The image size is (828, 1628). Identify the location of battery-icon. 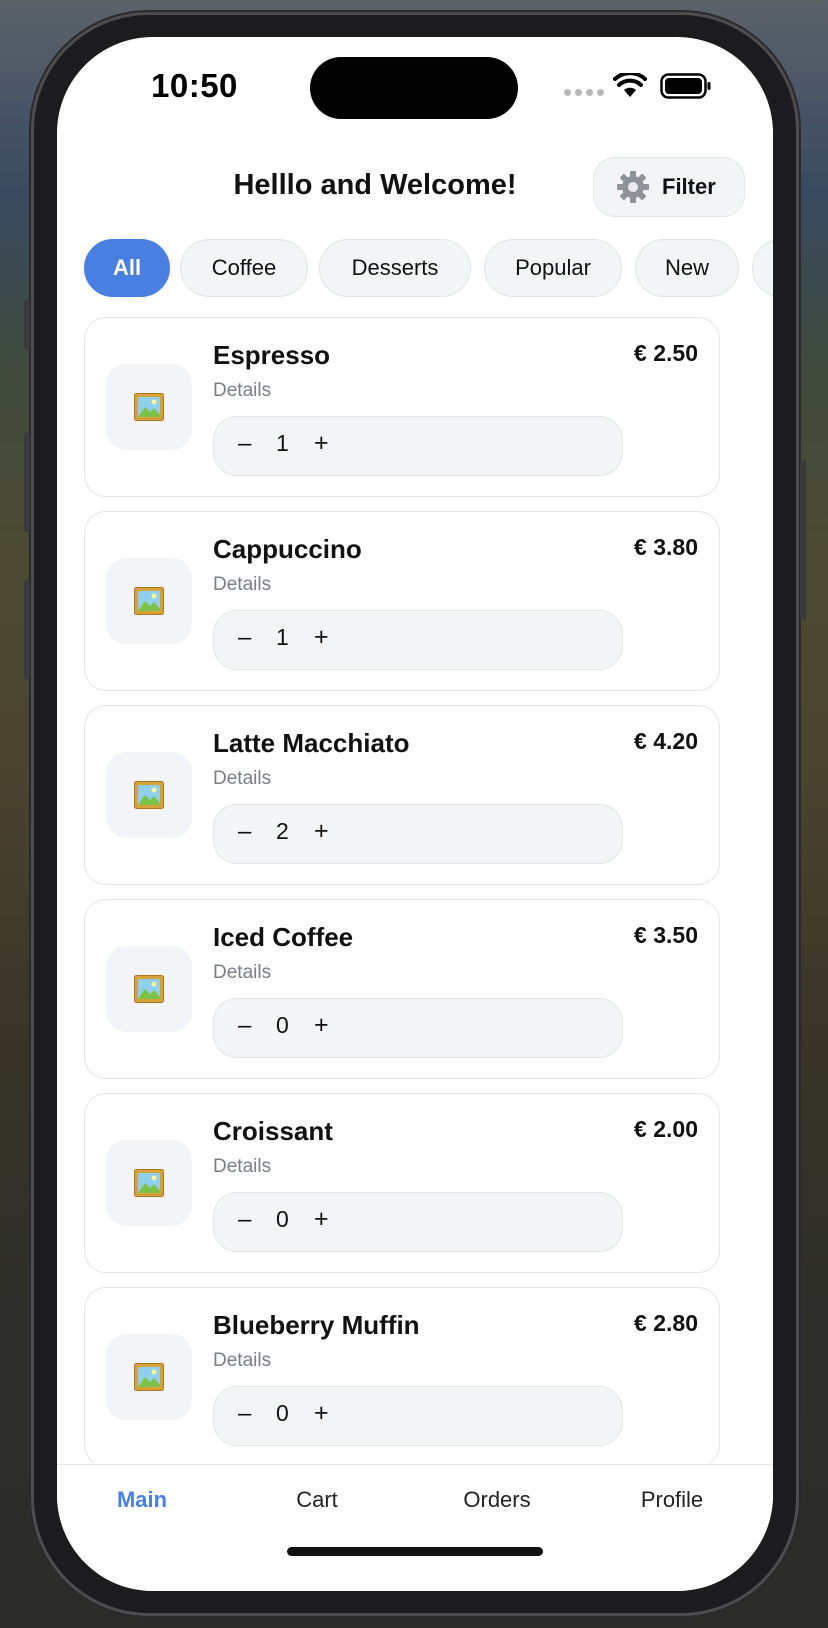
(685, 86).